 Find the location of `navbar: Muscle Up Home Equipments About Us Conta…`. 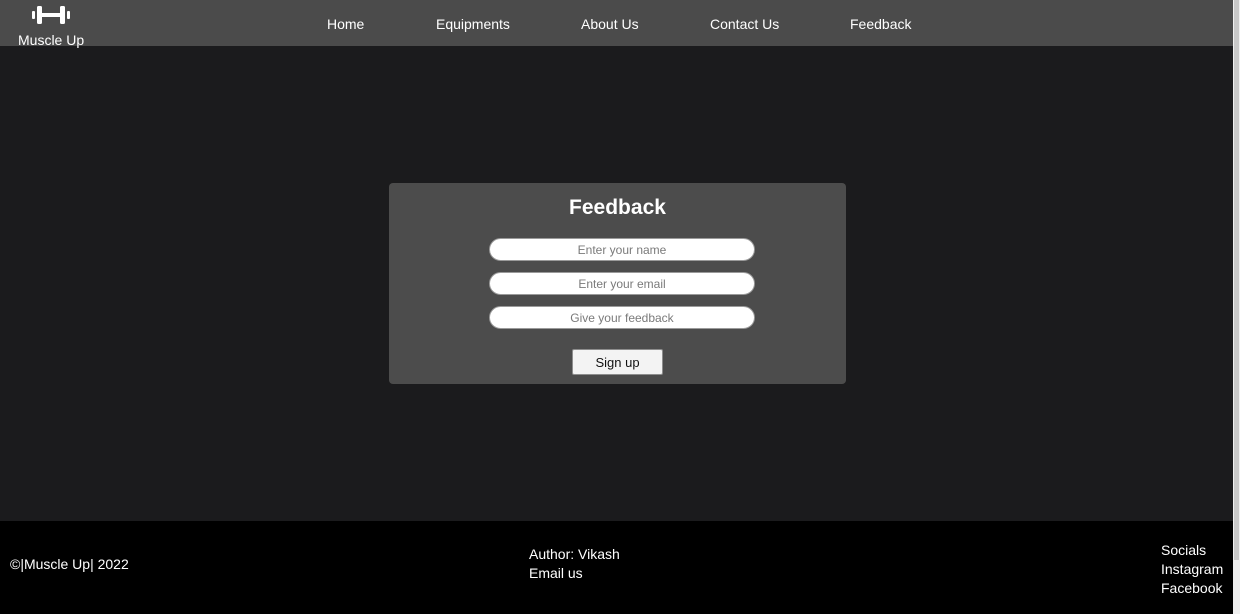

navbar: Muscle Up Home Equipments About Us Conta… is located at coordinates (616, 24).